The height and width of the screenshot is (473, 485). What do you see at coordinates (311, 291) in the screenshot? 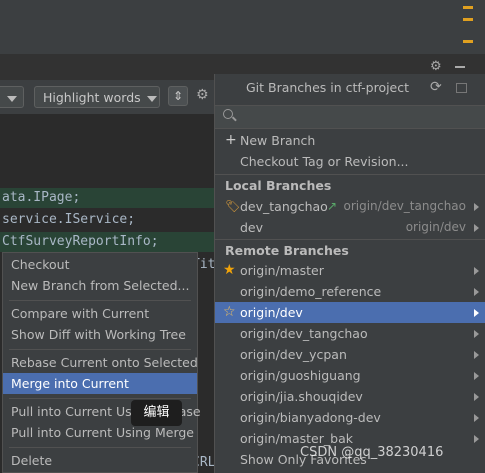
I see `branch-name: origin/demo_reference` at bounding box center [311, 291].